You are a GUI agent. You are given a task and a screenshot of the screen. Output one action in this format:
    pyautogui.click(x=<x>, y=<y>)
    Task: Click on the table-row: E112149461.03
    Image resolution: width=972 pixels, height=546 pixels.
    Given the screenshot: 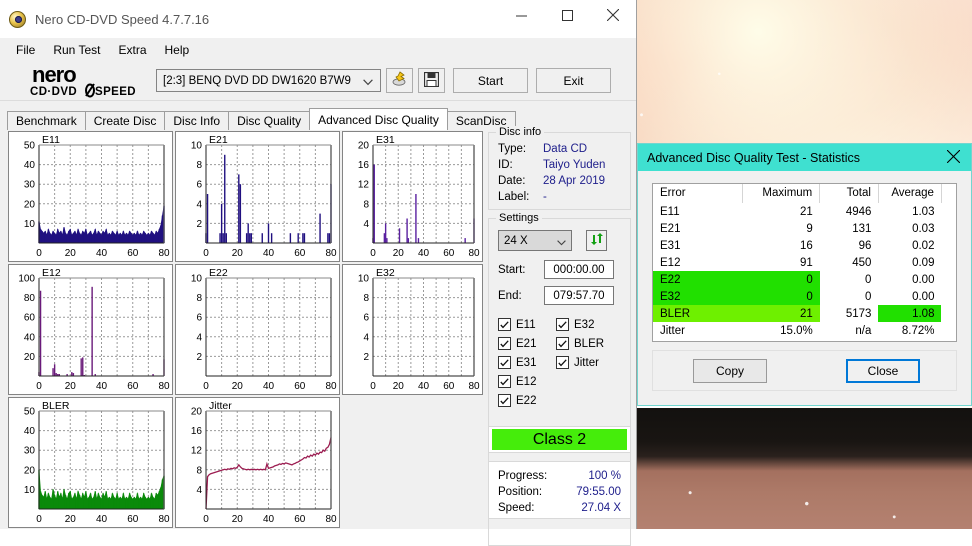 What is the action you would take?
    pyautogui.click(x=804, y=211)
    